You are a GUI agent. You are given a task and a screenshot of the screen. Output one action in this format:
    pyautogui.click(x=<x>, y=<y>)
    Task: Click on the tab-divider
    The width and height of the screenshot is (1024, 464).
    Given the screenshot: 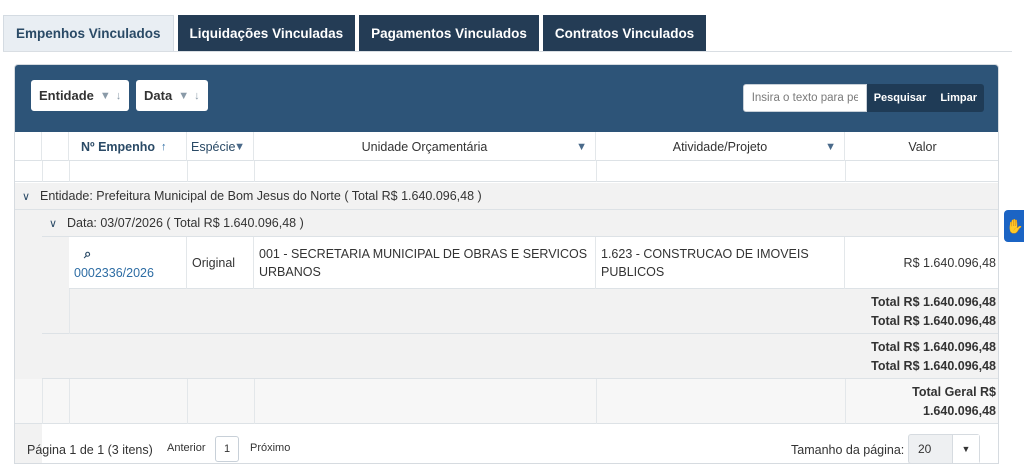 What is the action you would take?
    pyautogui.click(x=507, y=51)
    